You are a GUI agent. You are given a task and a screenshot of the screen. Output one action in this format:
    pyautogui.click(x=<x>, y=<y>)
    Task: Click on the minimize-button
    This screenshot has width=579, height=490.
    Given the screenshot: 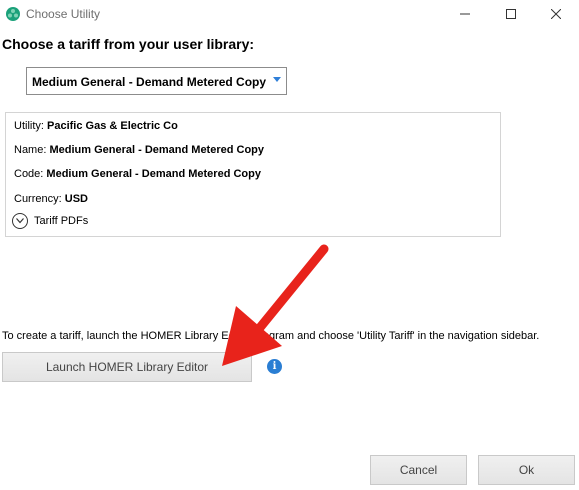 What is the action you would take?
    pyautogui.click(x=465, y=14)
    